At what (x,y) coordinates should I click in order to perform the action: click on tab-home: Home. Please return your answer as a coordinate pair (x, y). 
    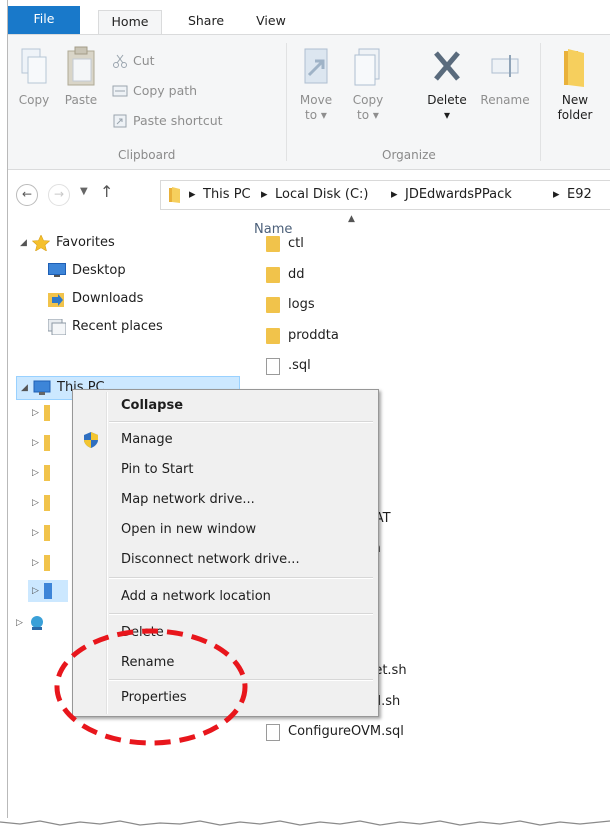
    Looking at the image, I should click on (130, 22).